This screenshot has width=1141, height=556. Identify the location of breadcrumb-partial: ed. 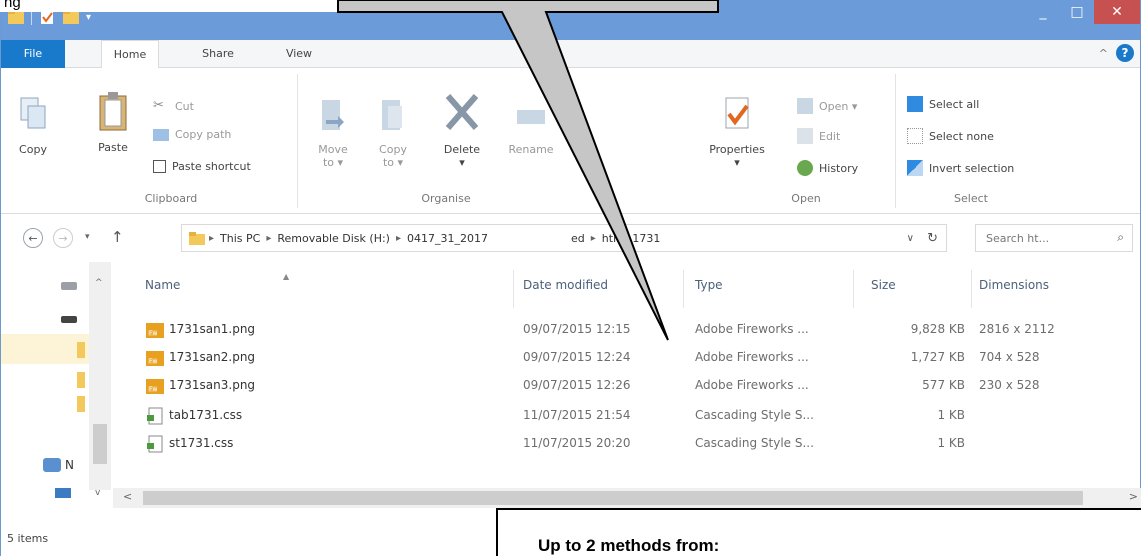
(578, 238).